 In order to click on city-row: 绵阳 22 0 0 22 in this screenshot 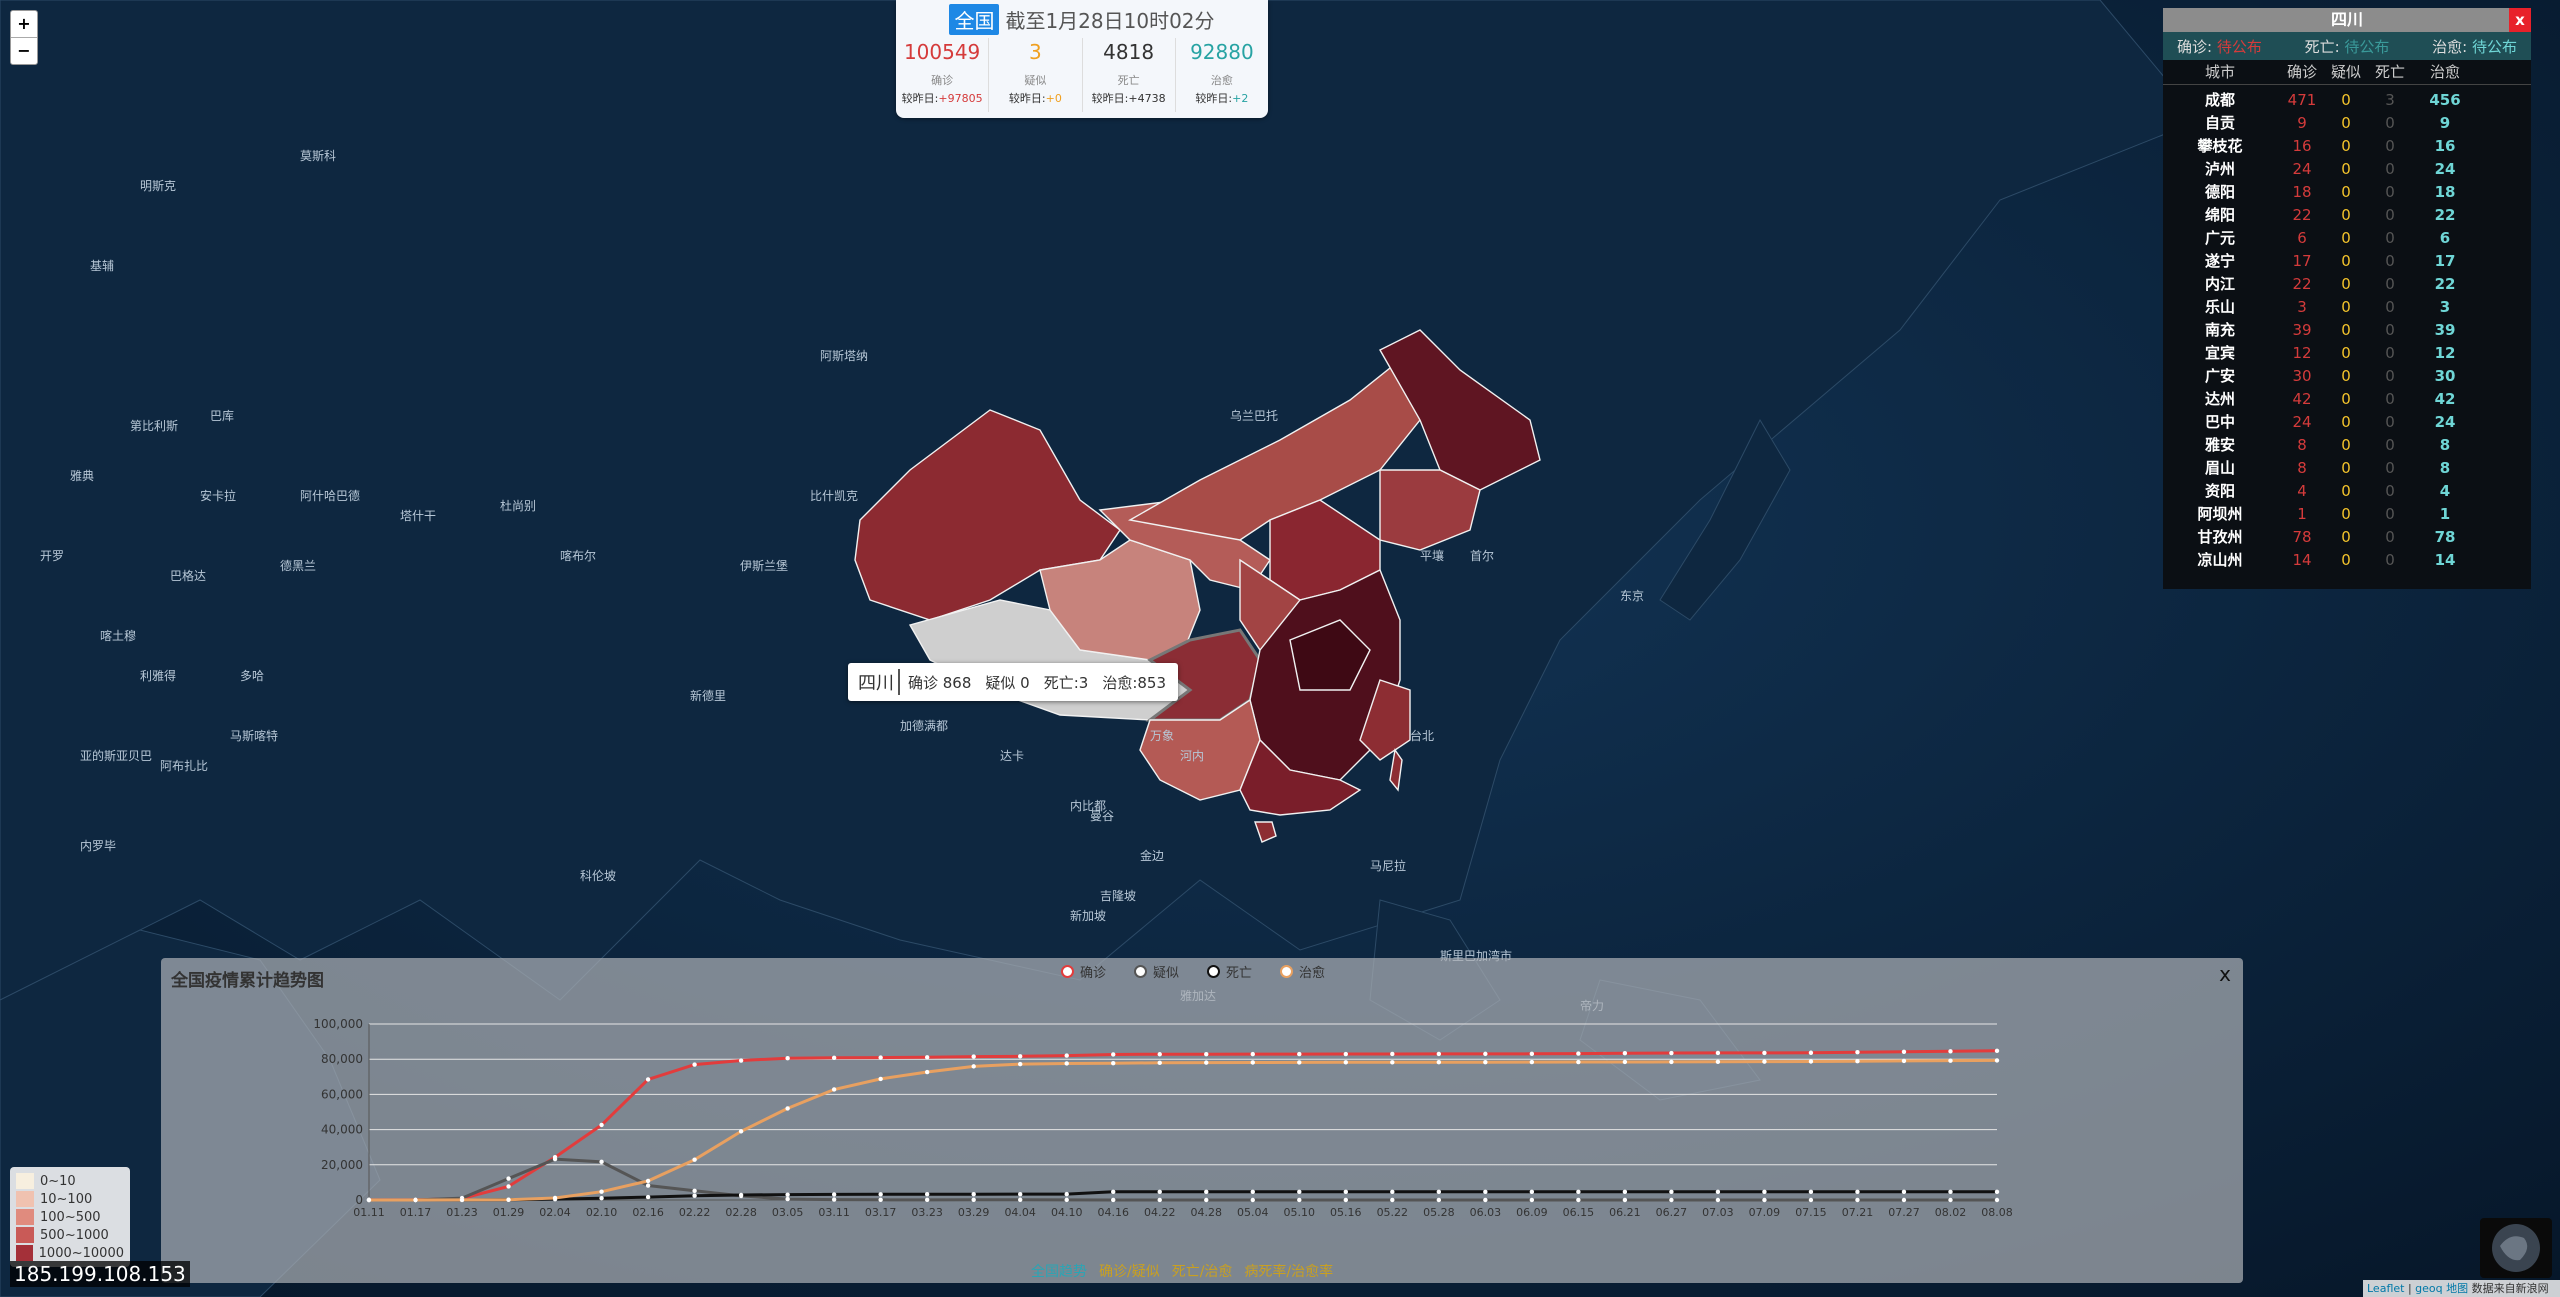, I will do `click(2347, 215)`.